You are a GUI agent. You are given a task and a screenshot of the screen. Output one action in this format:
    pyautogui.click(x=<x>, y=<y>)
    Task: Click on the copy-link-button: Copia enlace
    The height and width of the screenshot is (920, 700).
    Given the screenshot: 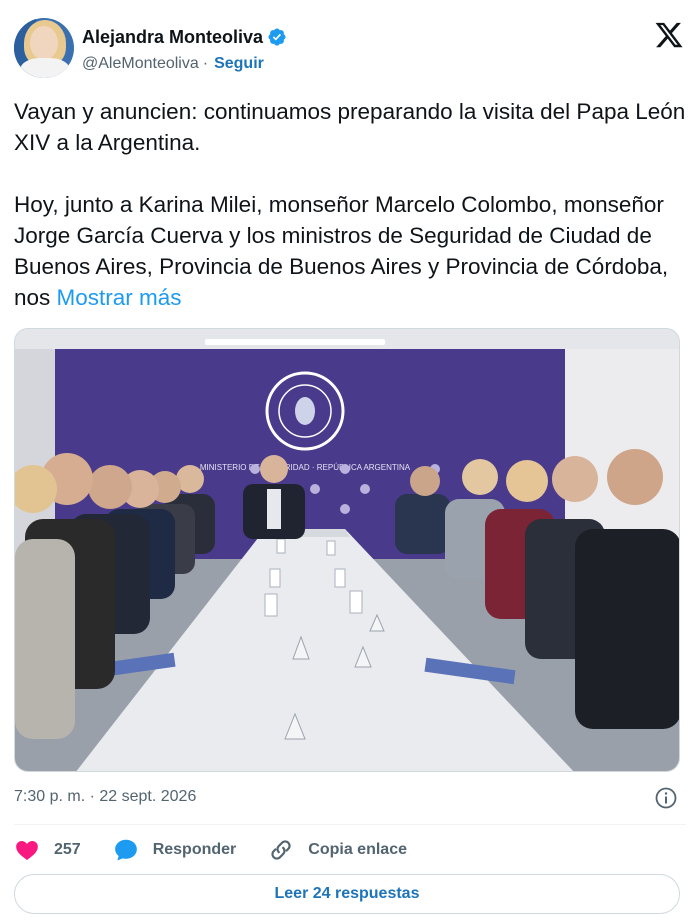 What is the action you would take?
    pyautogui.click(x=337, y=850)
    